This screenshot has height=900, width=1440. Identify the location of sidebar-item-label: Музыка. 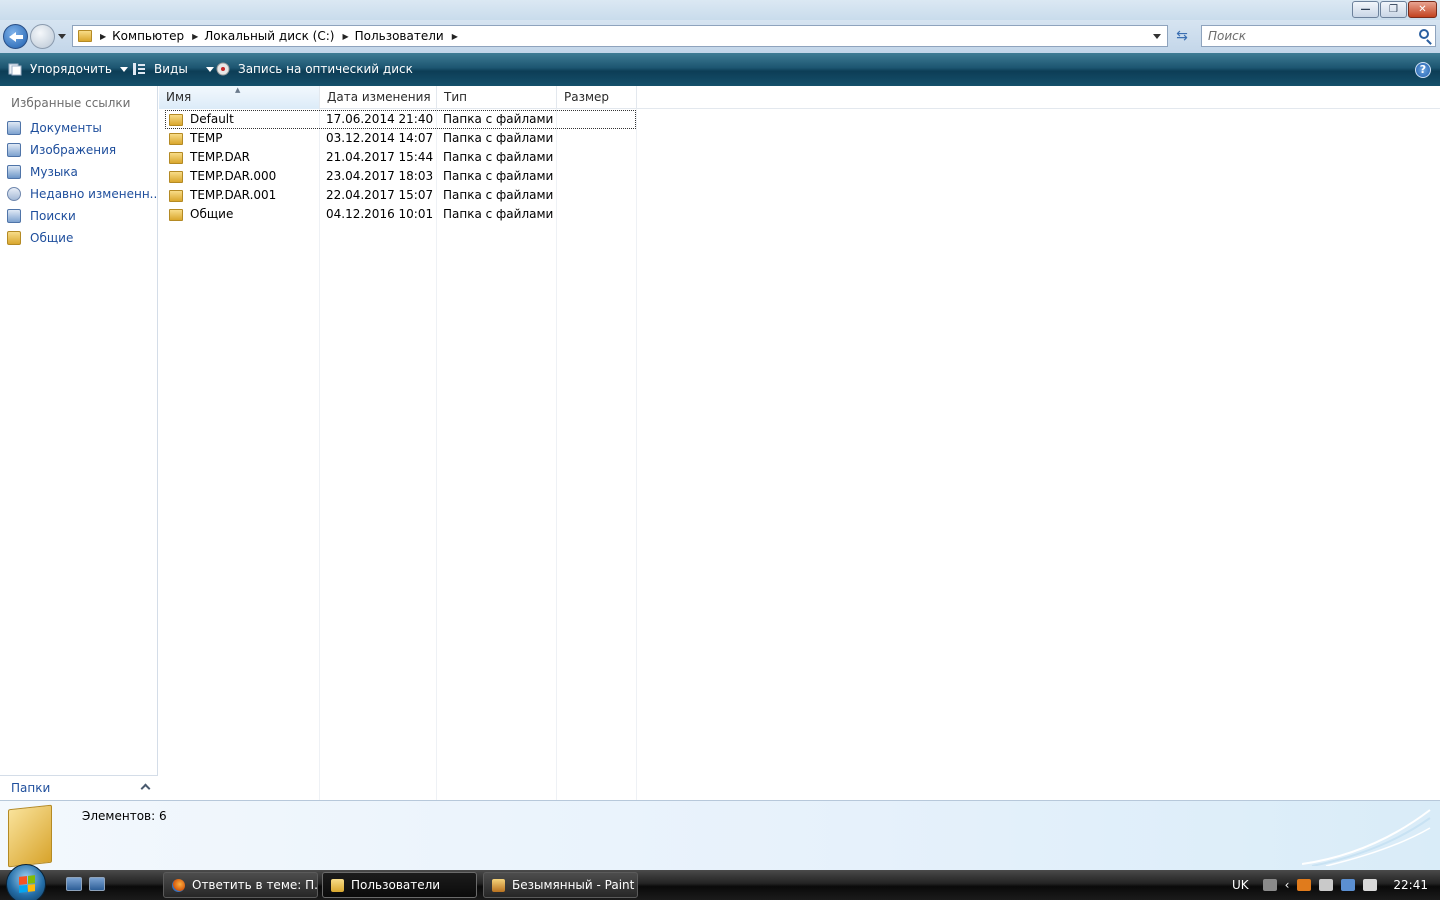
(54, 172).